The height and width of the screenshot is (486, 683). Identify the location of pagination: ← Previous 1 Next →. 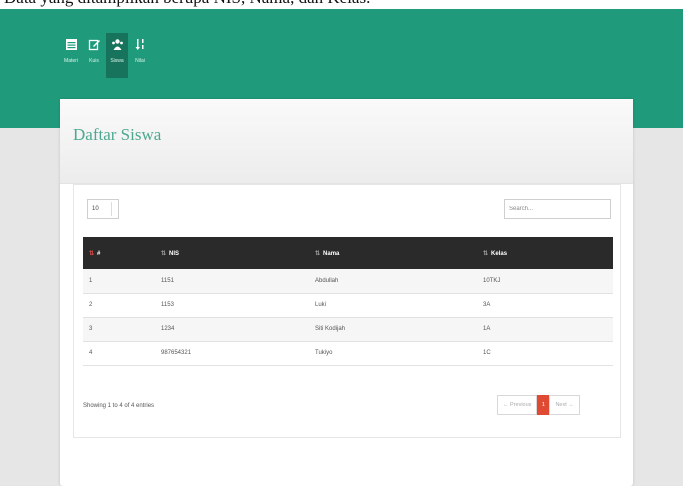
(538, 405).